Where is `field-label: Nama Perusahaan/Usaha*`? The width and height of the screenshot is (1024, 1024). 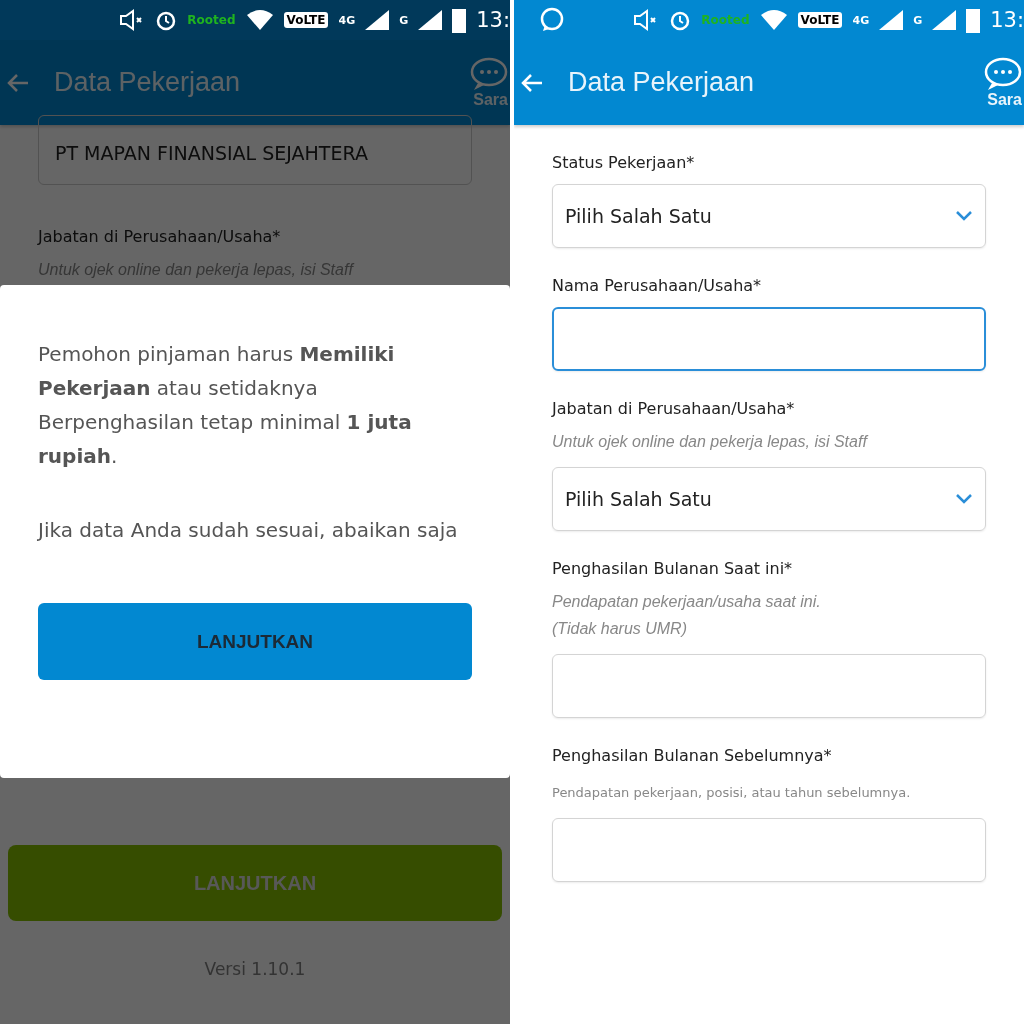
field-label: Nama Perusahaan/Usaha* is located at coordinates (657, 285).